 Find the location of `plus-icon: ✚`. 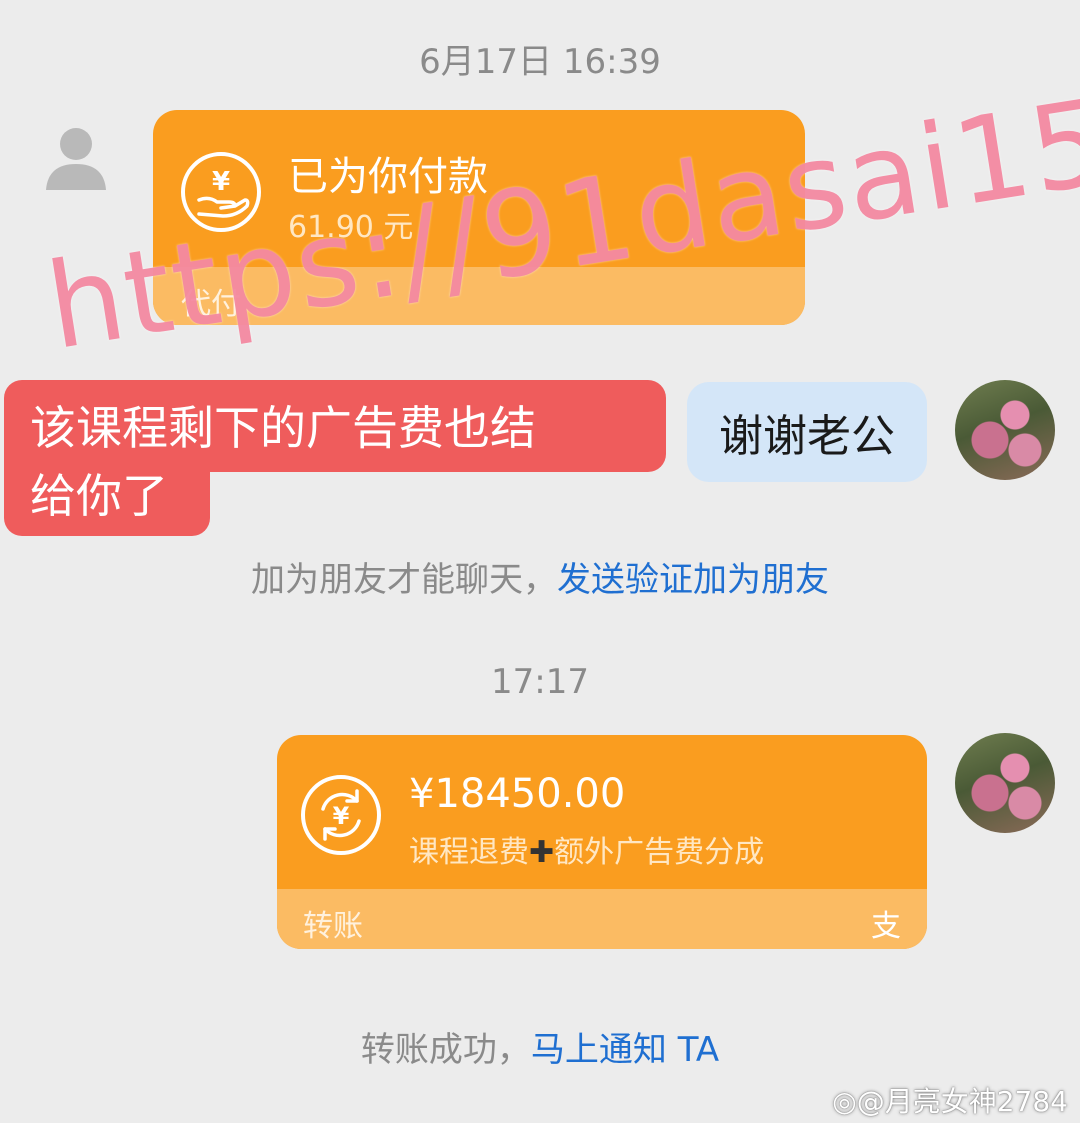

plus-icon: ✚ is located at coordinates (542, 852).